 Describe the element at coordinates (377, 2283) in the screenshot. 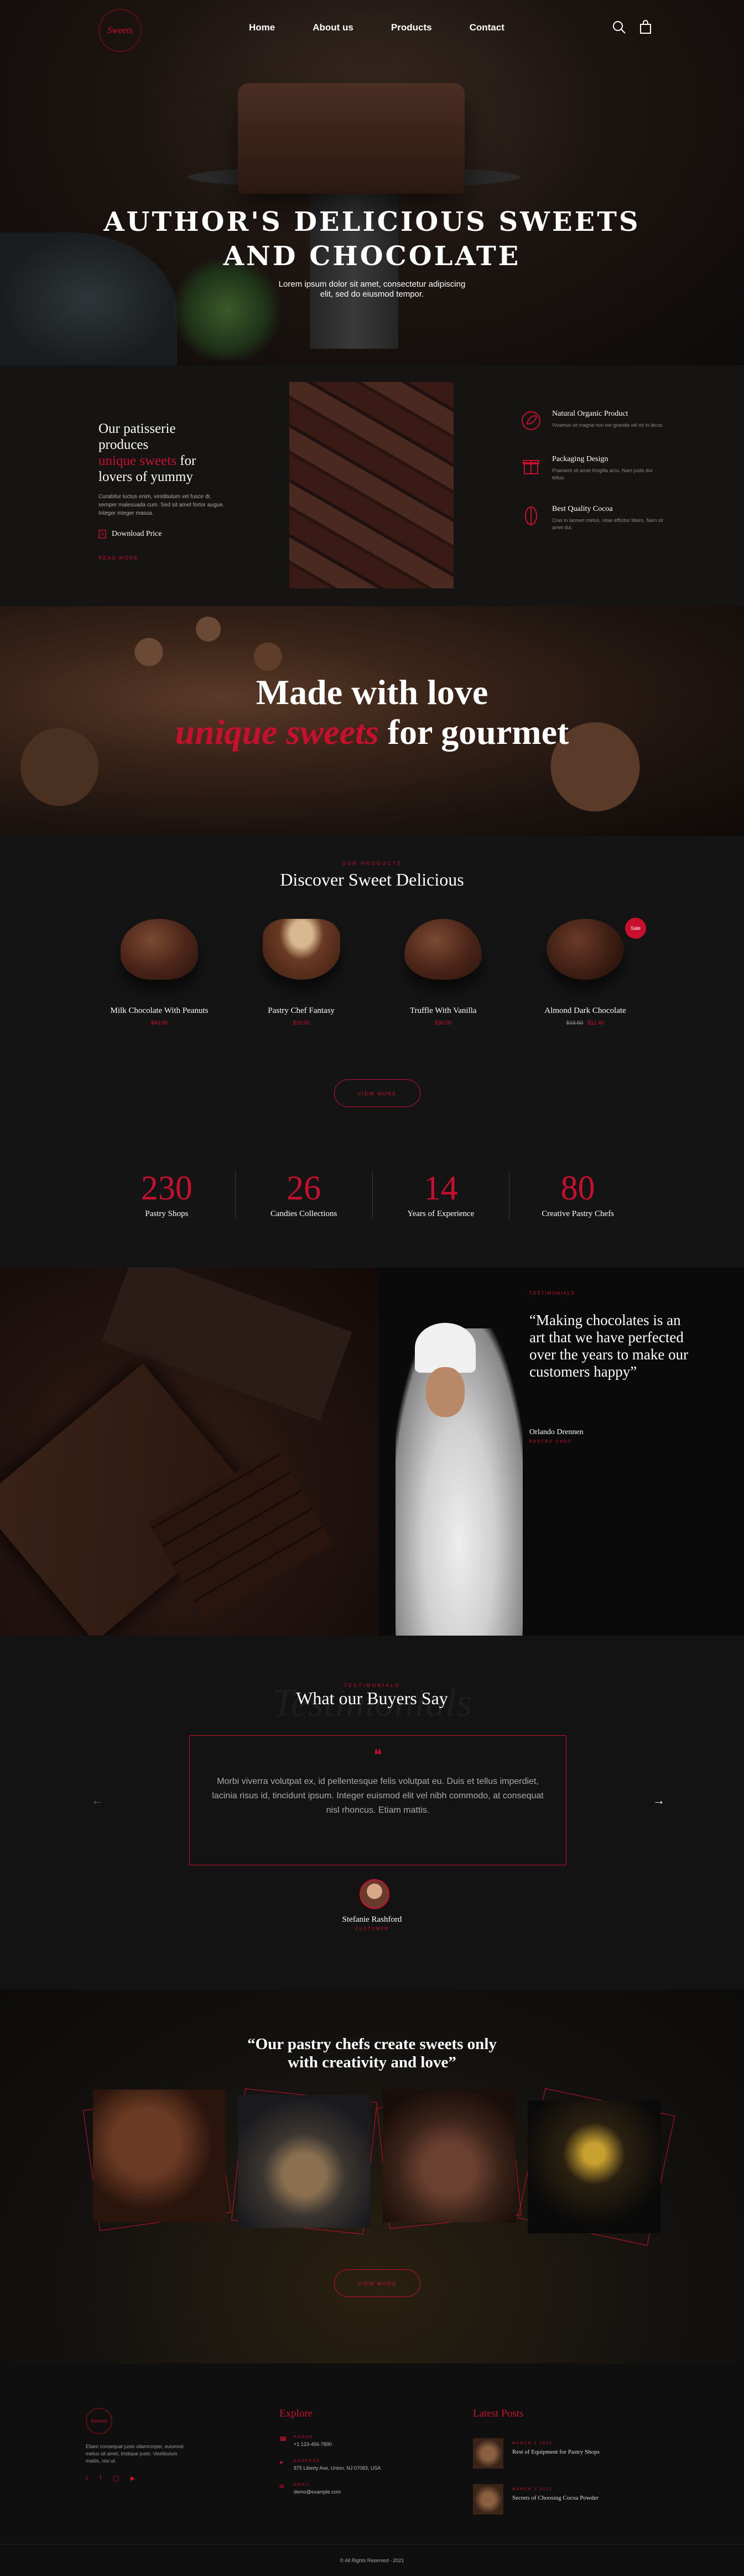

I see `gallery-view-more-button: VIEW MORE` at that location.